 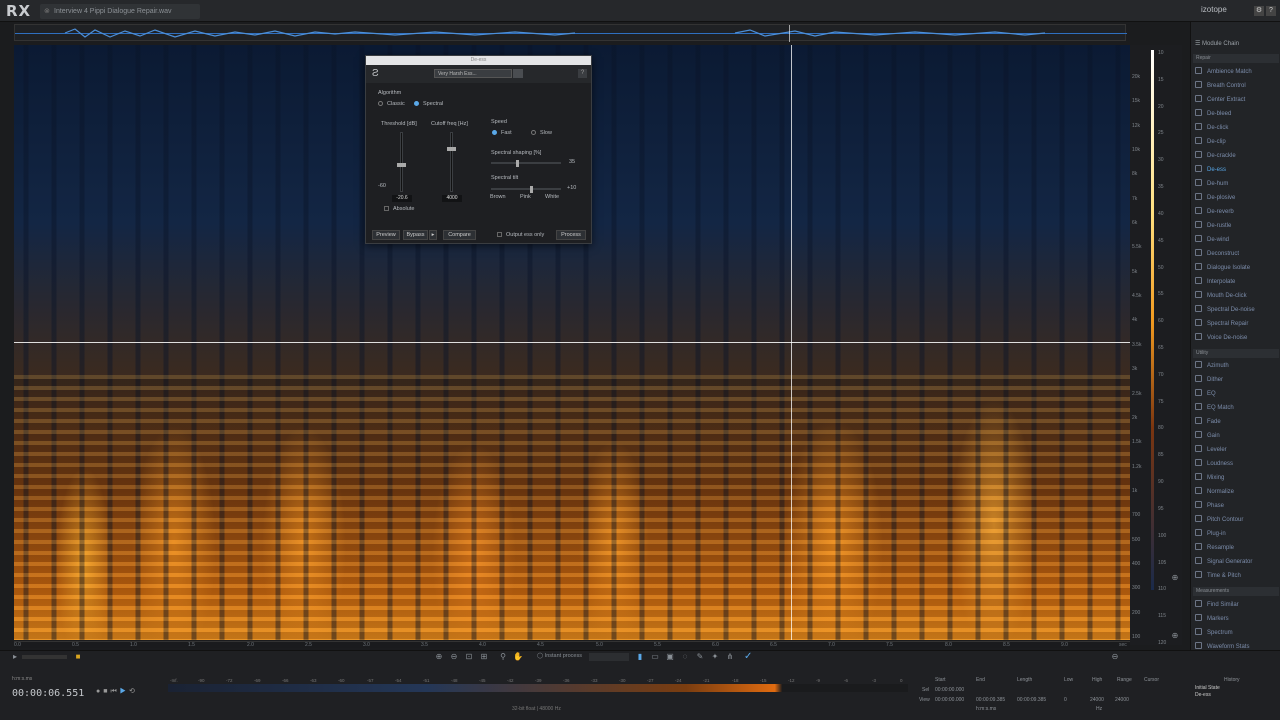 What do you see at coordinates (1237, 170) in the screenshot?
I see `module-item-de-ess: De-ess` at bounding box center [1237, 170].